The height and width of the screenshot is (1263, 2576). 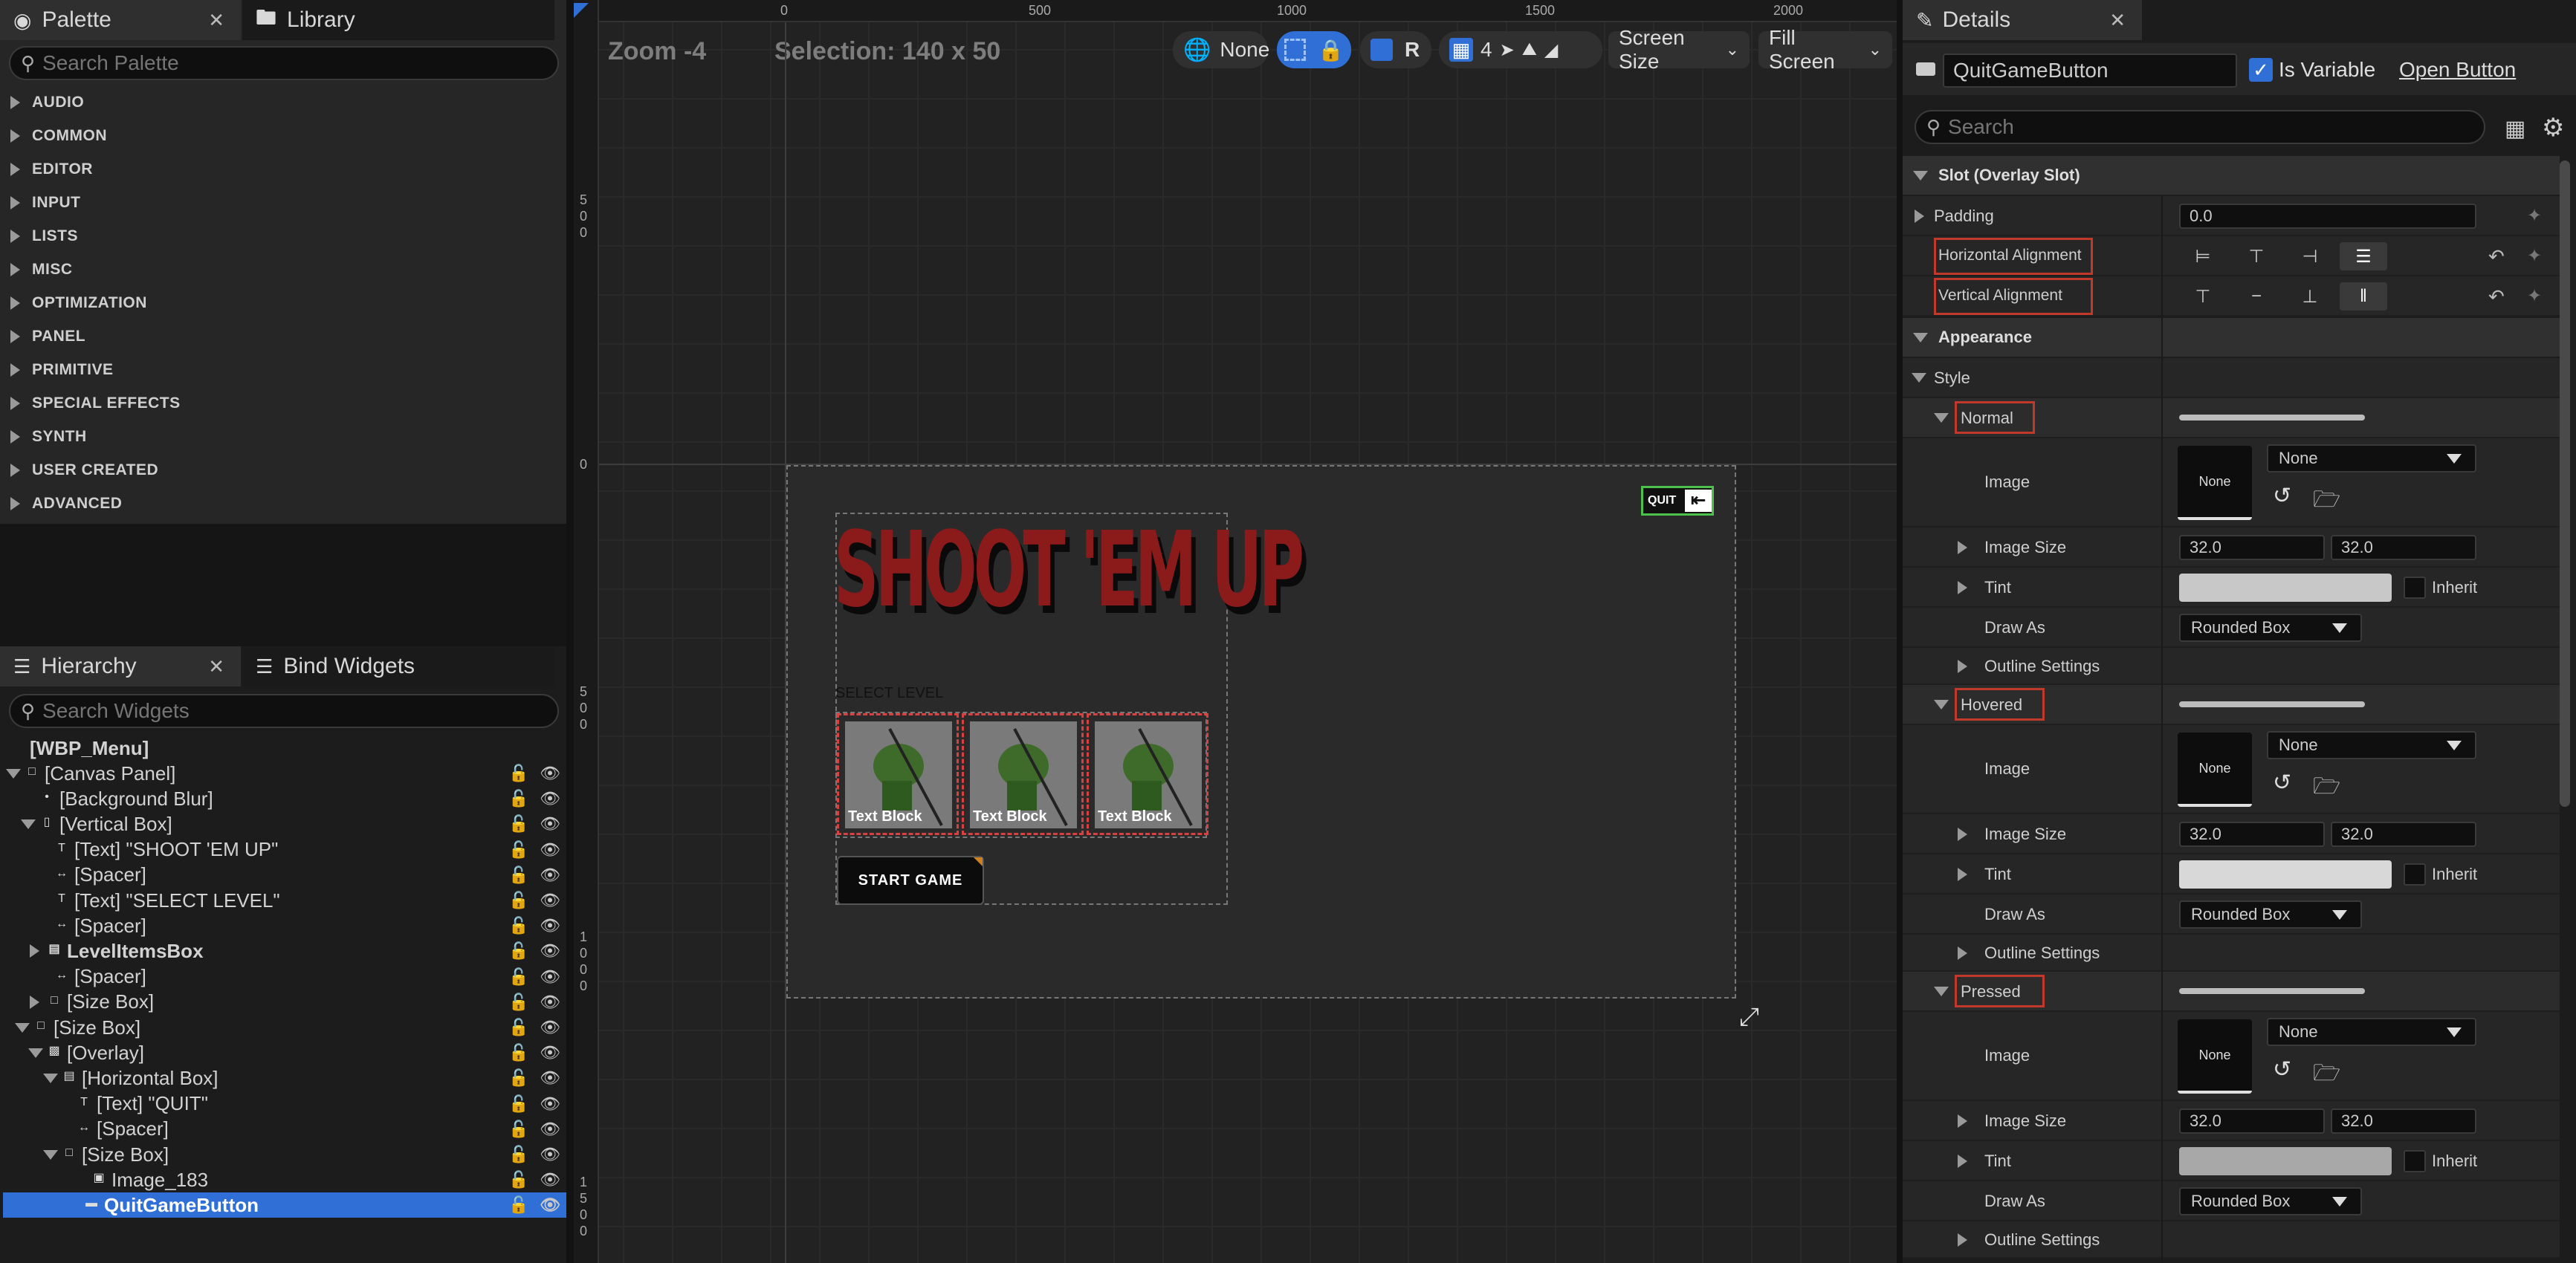 What do you see at coordinates (284, 1002) in the screenshot?
I see `hierarchy-item: □ [Size Box] 🔓 👁` at bounding box center [284, 1002].